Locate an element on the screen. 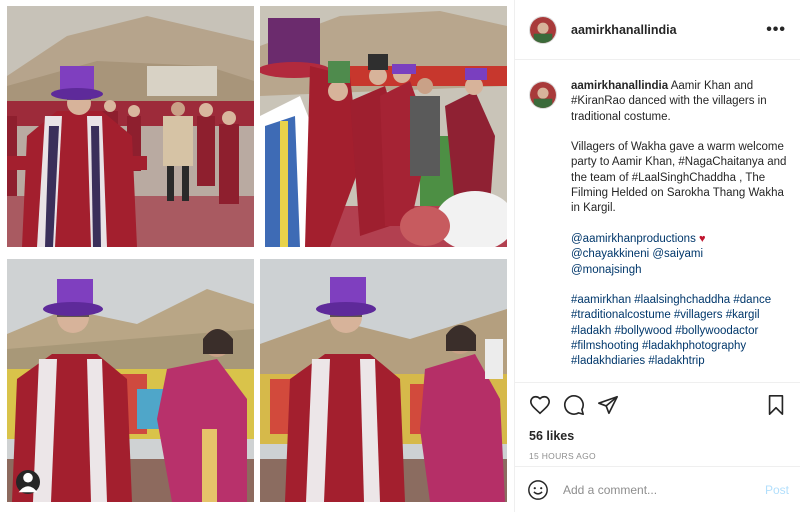  photo-1-illustration is located at coordinates (130, 126).